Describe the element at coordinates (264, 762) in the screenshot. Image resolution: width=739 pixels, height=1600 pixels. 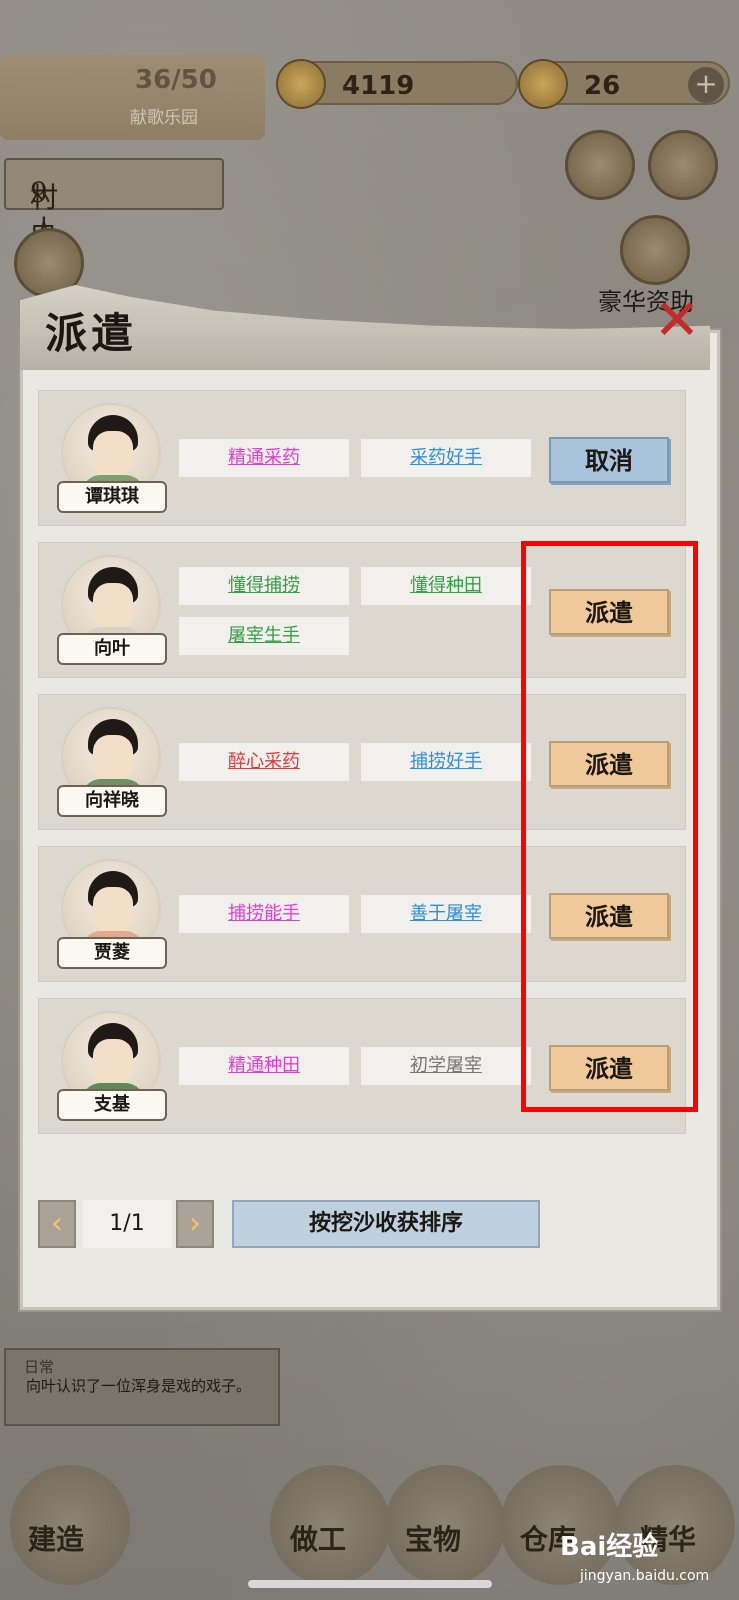
I see `trait-tag: 醉心采药` at that location.